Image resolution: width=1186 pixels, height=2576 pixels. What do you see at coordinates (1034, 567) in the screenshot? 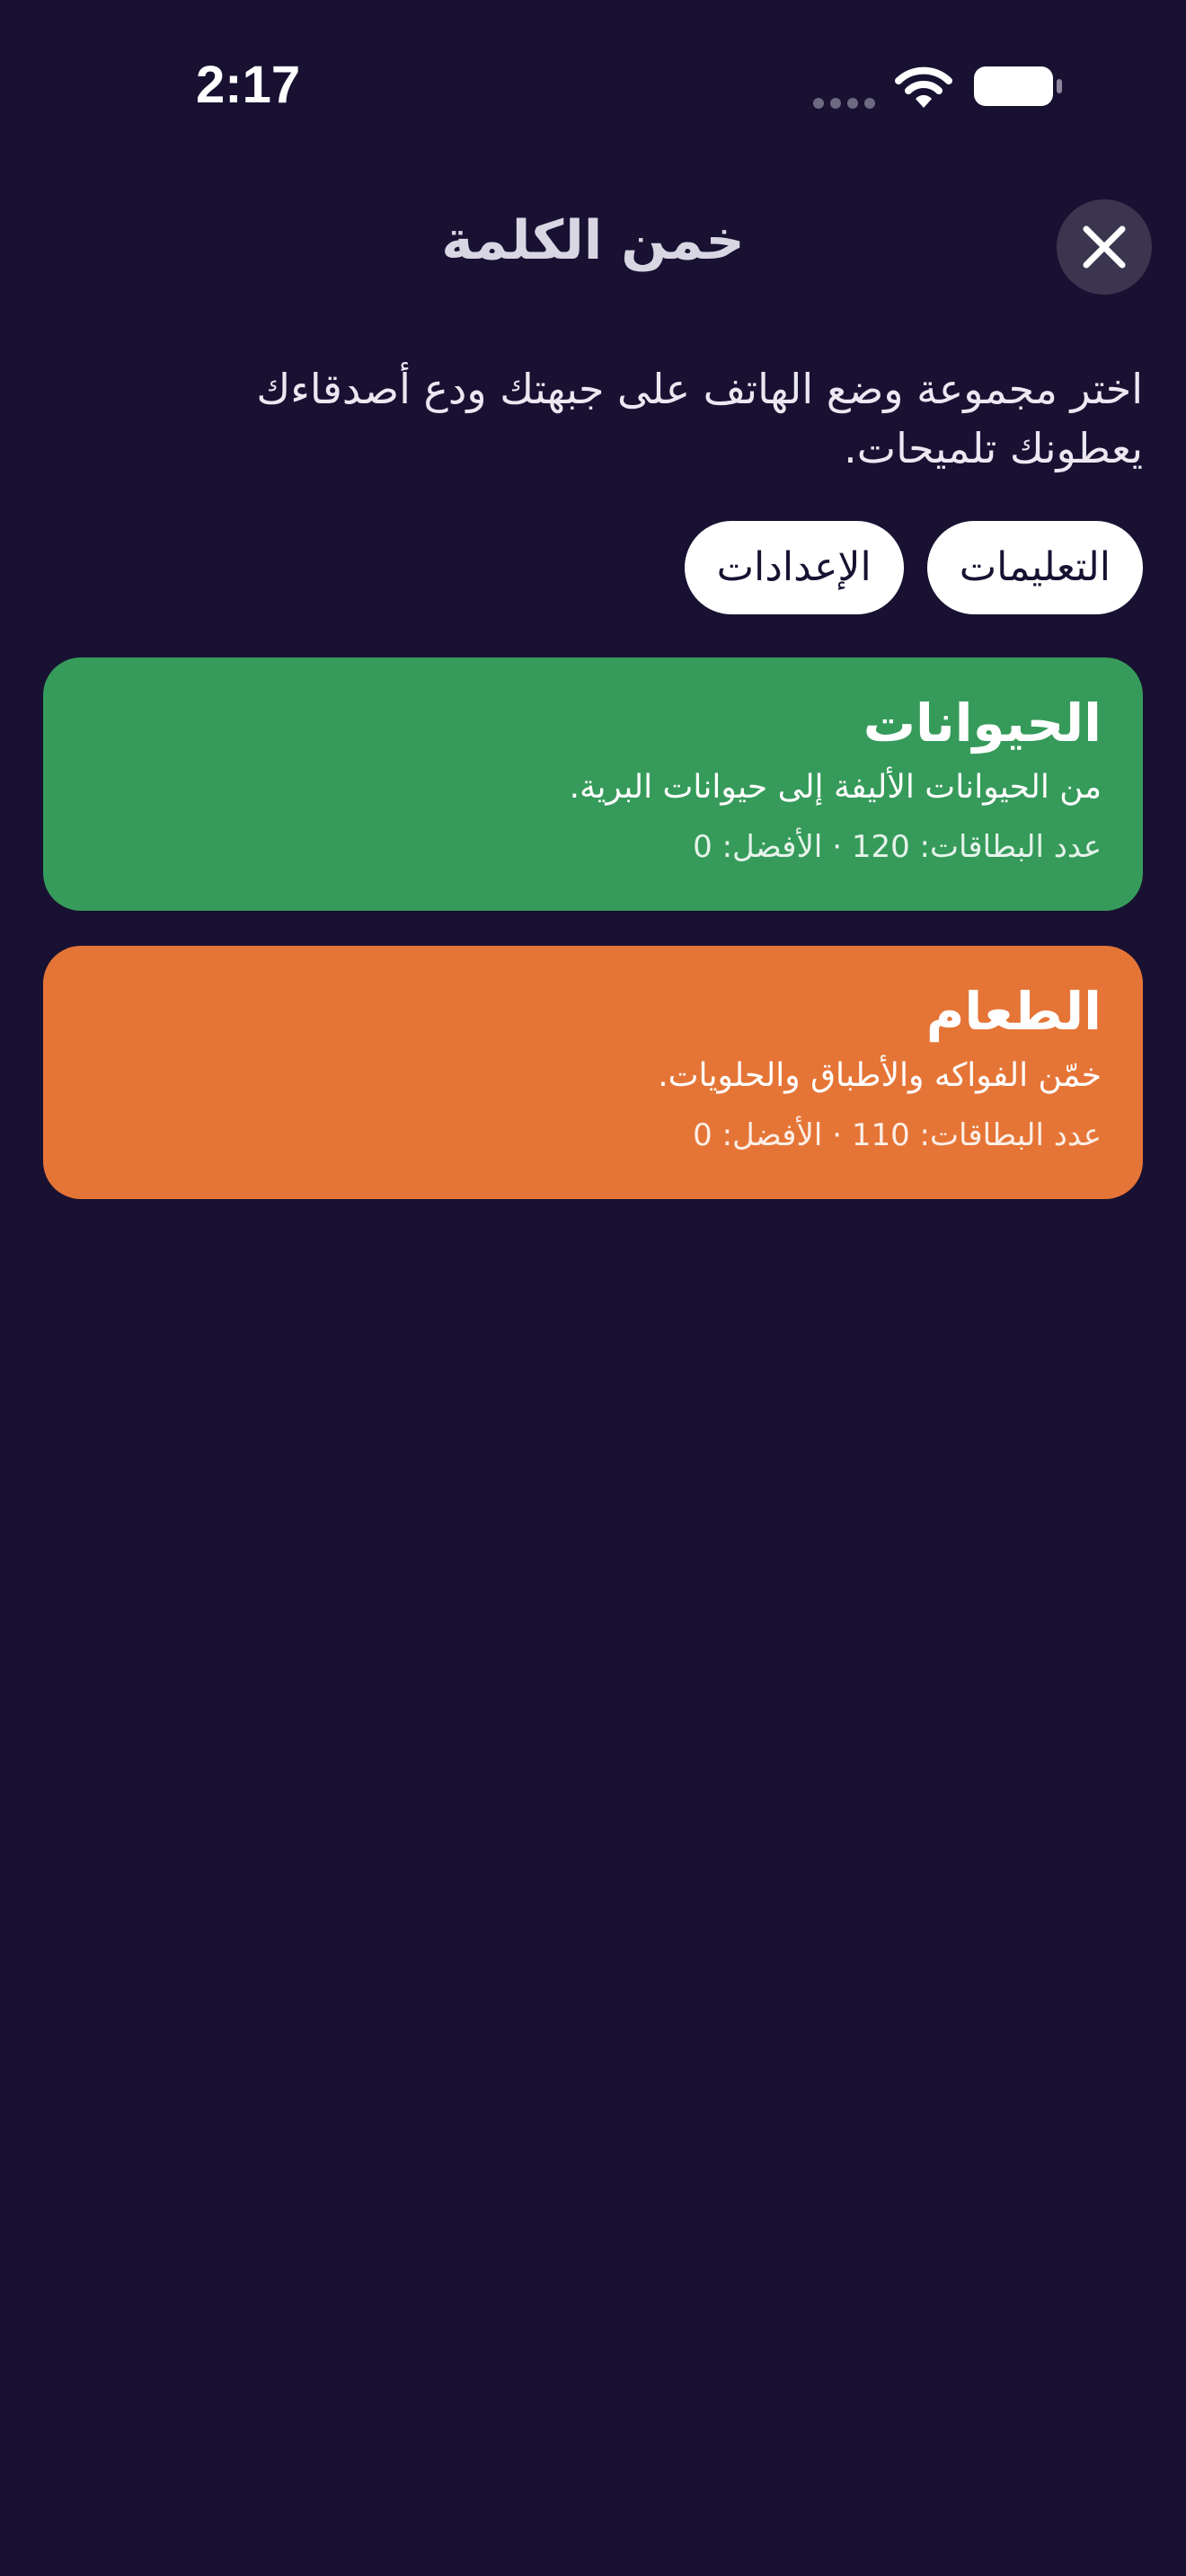
I see `instructions-button: التعليمات` at bounding box center [1034, 567].